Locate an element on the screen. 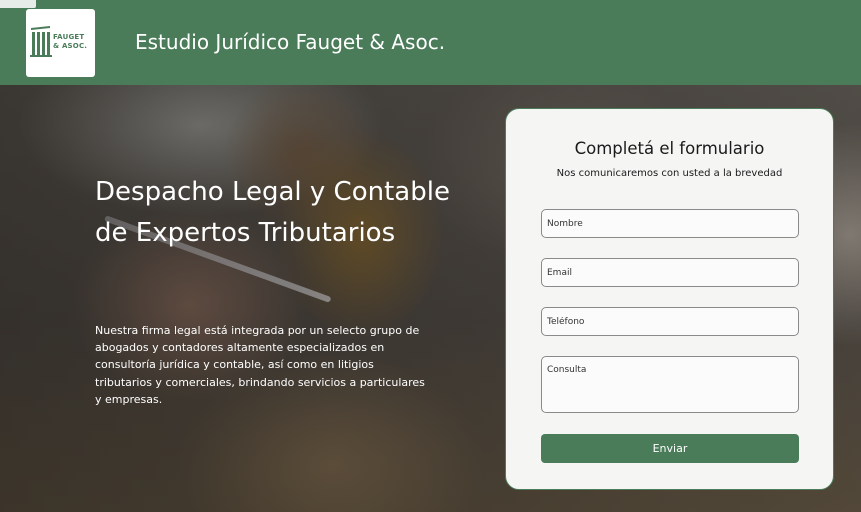 The image size is (861, 512). query-textarea is located at coordinates (670, 384).